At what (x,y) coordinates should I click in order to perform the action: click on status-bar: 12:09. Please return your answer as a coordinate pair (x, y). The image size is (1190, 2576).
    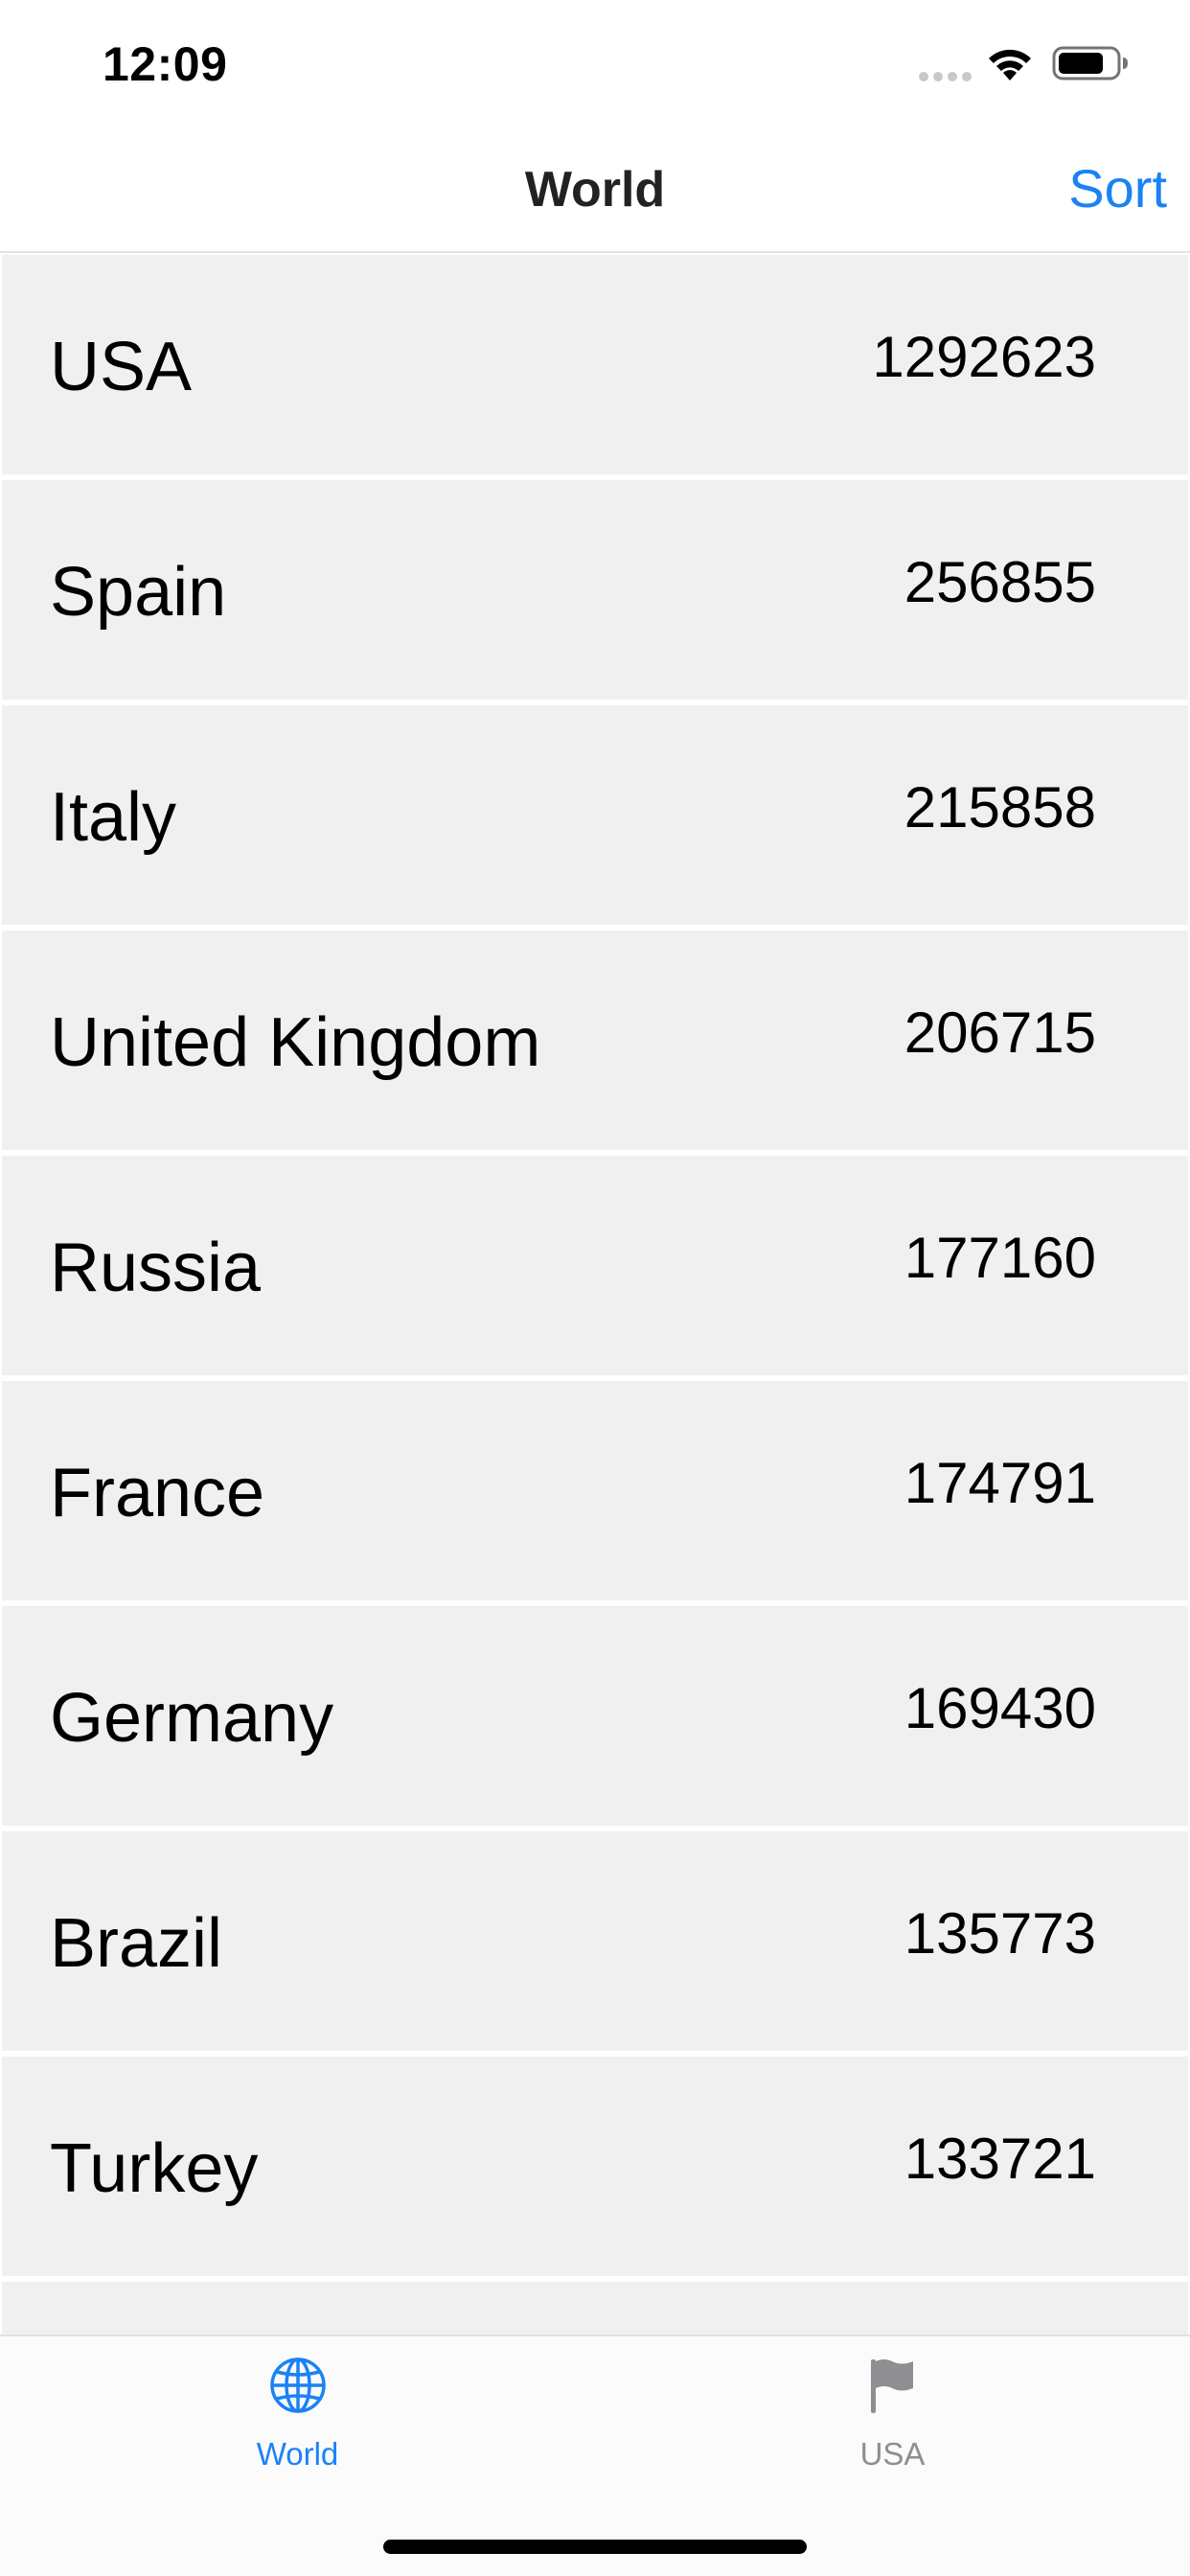
    Looking at the image, I should click on (595, 63).